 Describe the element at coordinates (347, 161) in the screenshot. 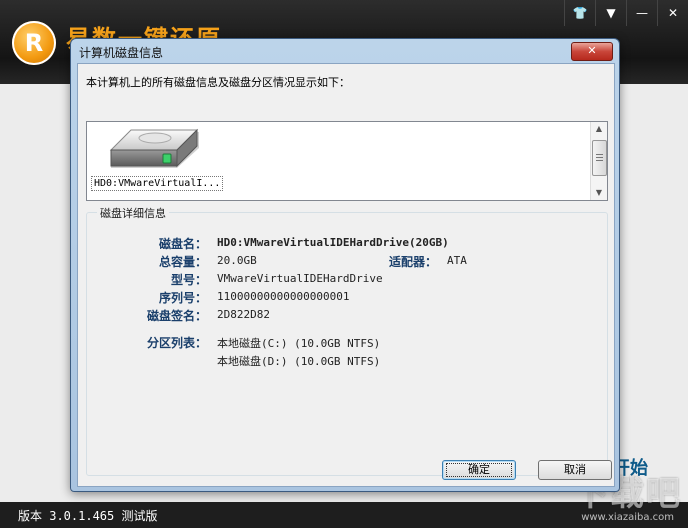

I see `disk-list: HD0:VMwareVirtualI... ▲ ▼` at that location.